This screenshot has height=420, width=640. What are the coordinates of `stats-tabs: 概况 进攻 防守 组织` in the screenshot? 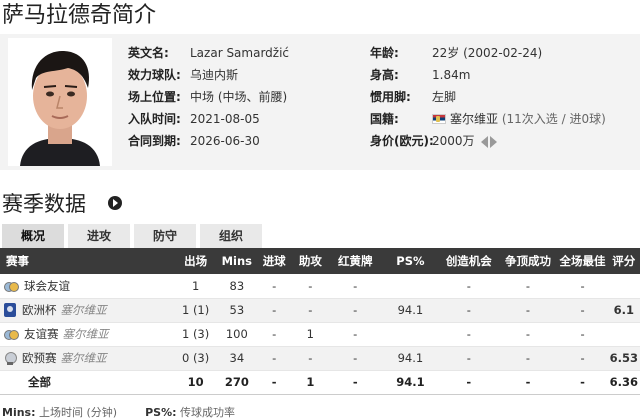 It's located at (134, 236).